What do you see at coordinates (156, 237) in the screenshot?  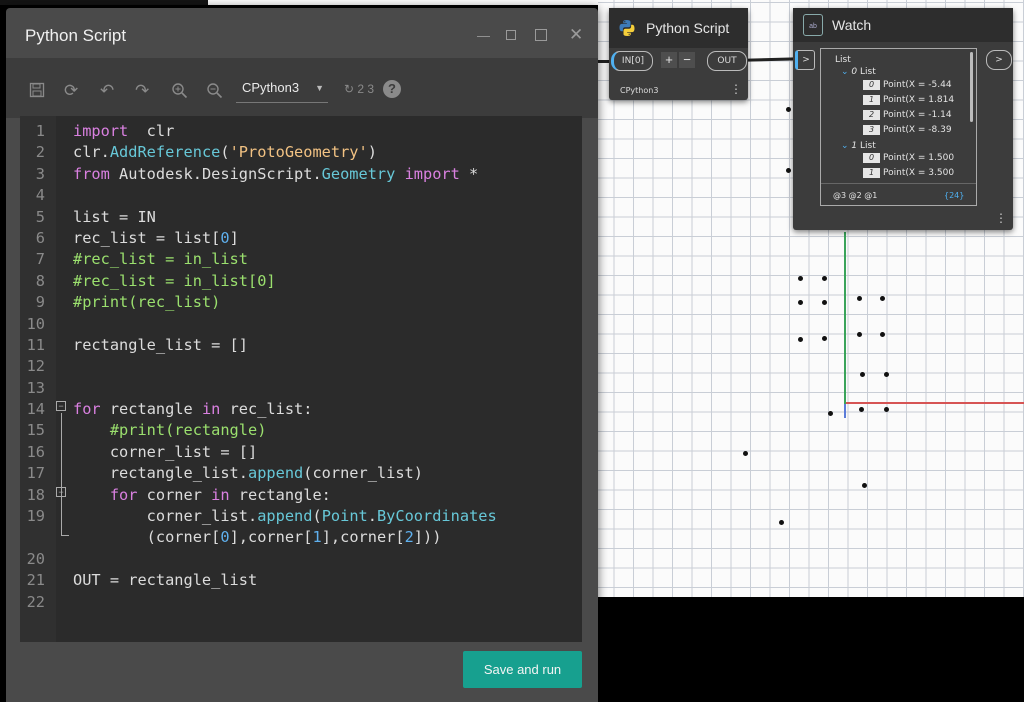 I see `code-text: rec_list = list[0]` at bounding box center [156, 237].